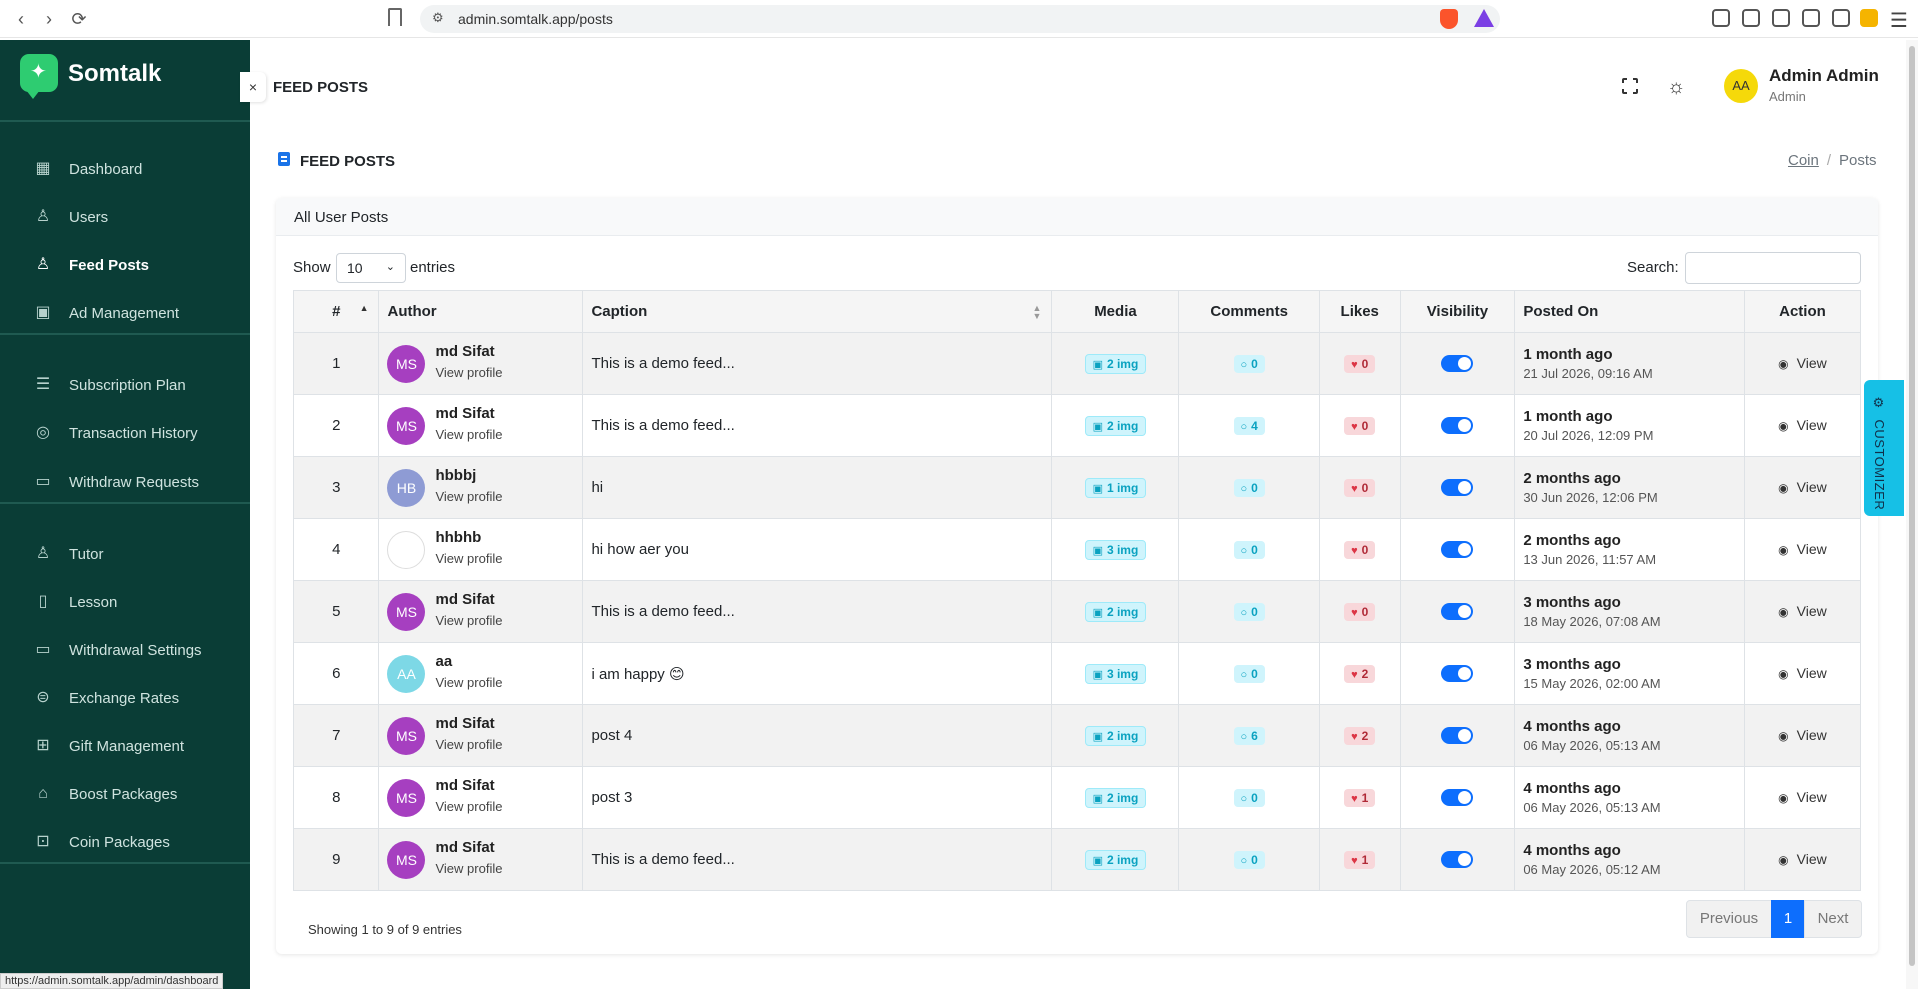  I want to click on sidebar-item-boost-packages: ⌂ Boost Packages, so click(125, 795).